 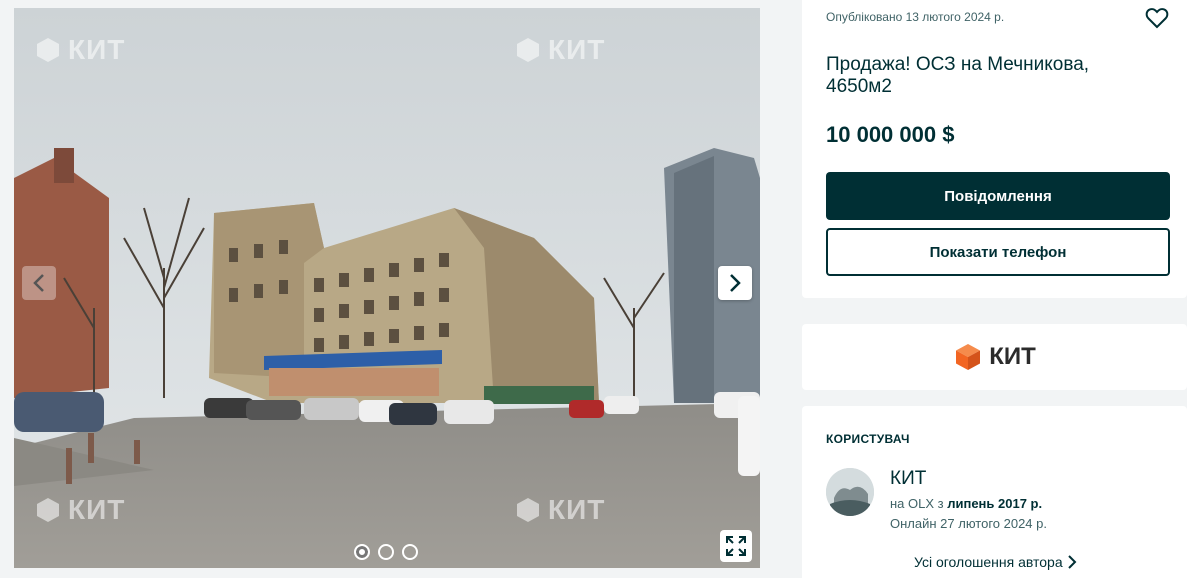 I want to click on user-avatar-icon, so click(x=850, y=492).